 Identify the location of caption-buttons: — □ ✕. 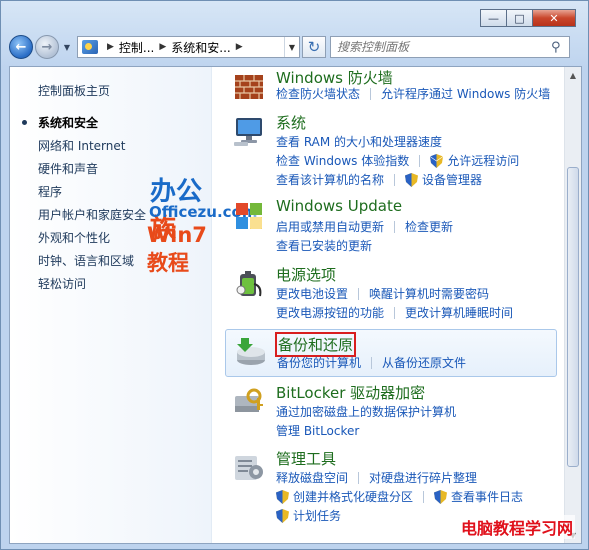
(528, 18).